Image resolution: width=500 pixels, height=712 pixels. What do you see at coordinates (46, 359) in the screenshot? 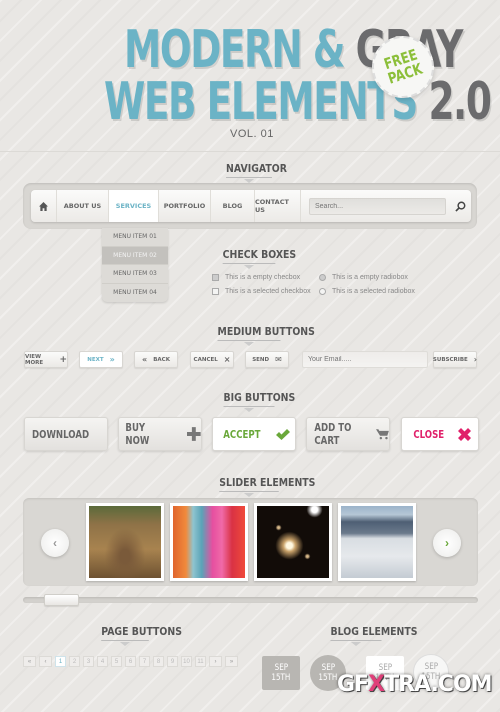
I see `view-more-button: VIEW MORE +` at bounding box center [46, 359].